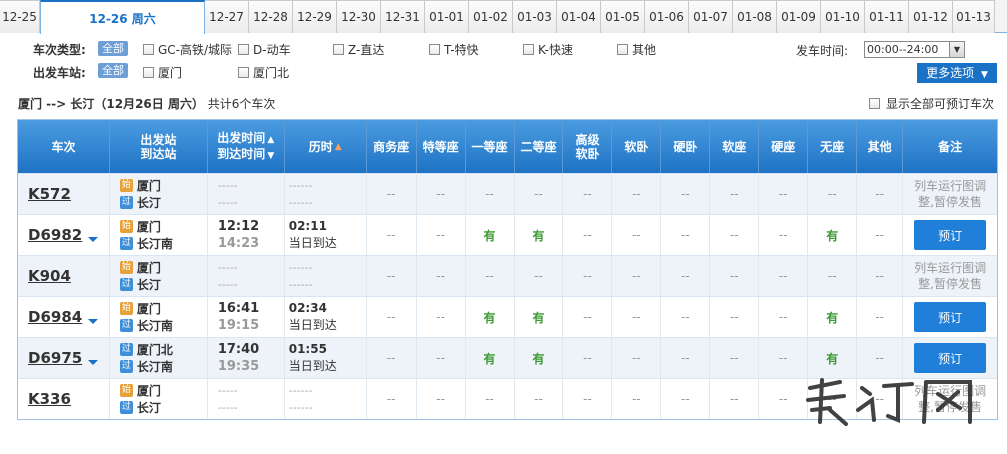 This screenshot has width=1007, height=454. I want to click on train-number-link: D6982, so click(55, 235).